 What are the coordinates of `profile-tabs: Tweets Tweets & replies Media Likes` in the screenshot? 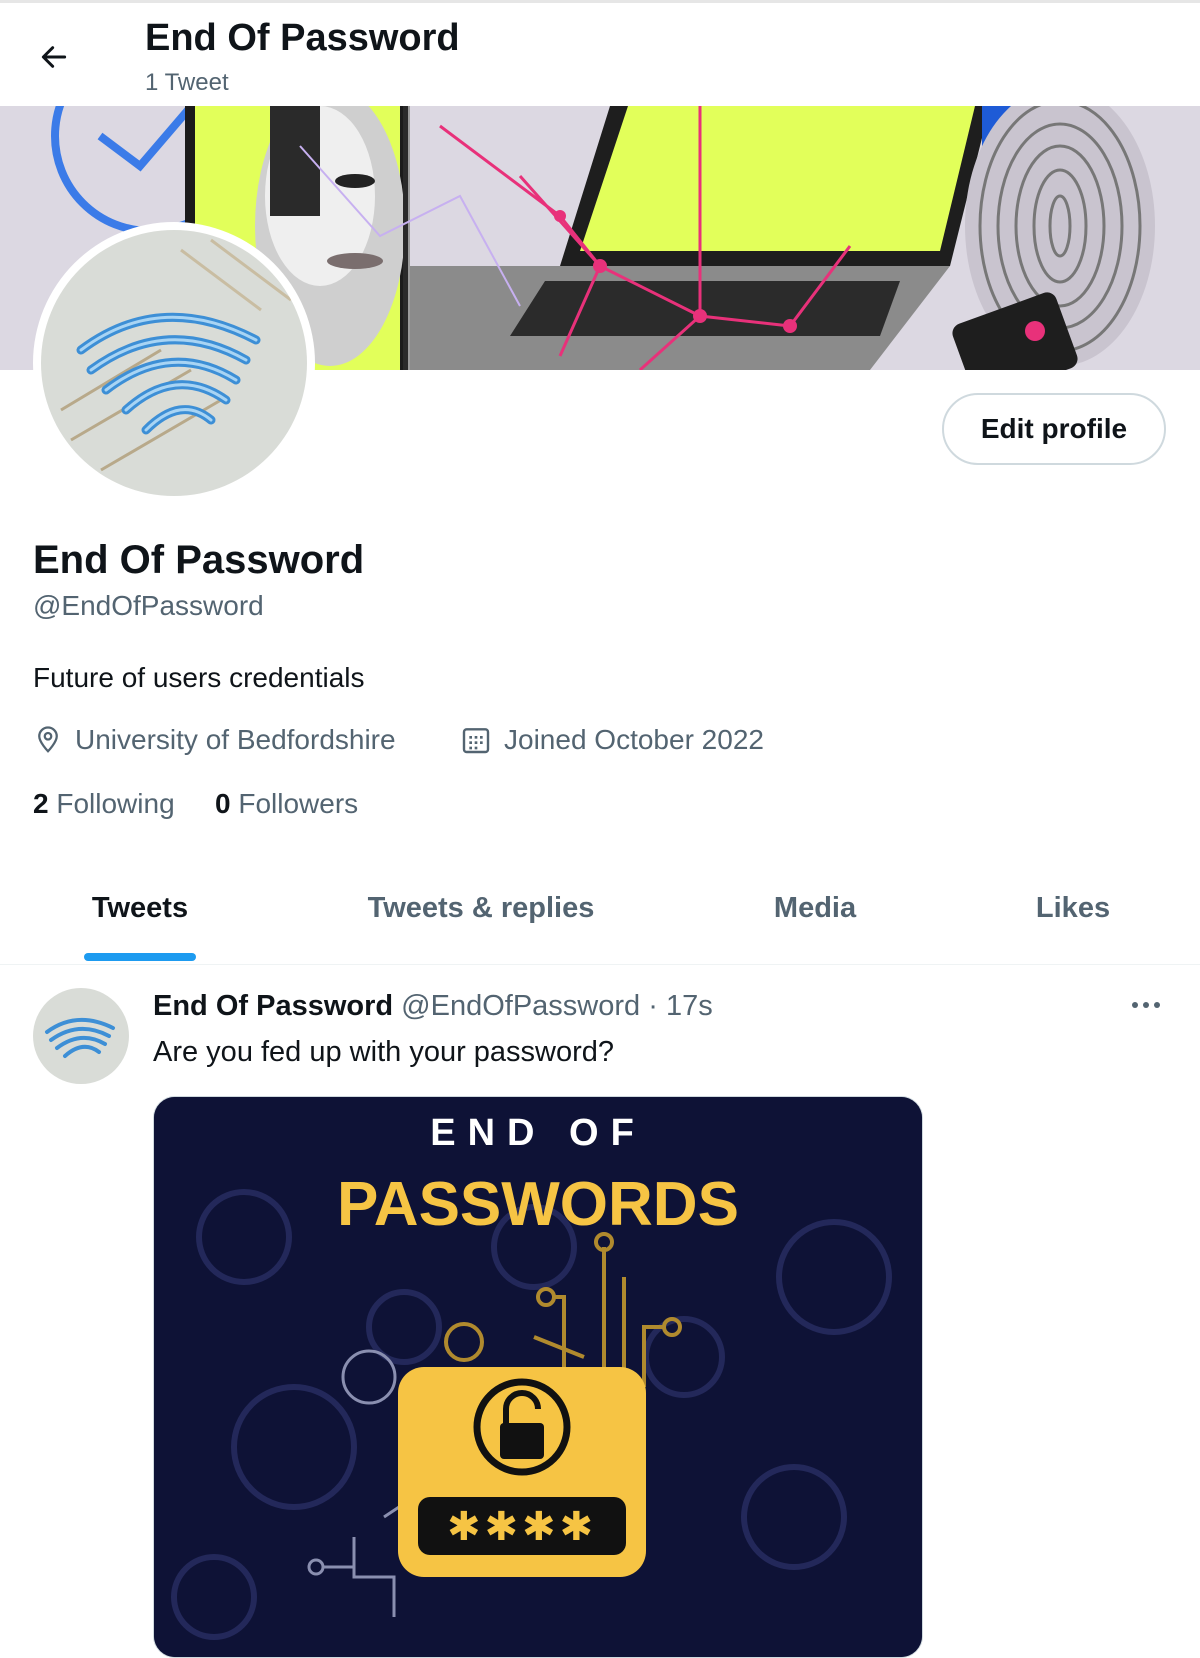 It's located at (600, 911).